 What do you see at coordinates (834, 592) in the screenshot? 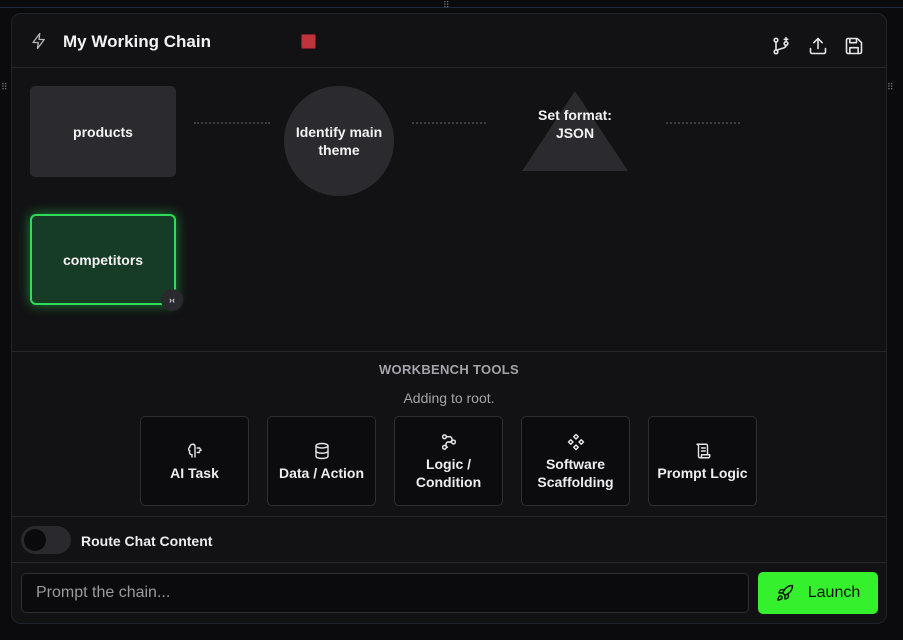
I see `launch-label: Launch` at bounding box center [834, 592].